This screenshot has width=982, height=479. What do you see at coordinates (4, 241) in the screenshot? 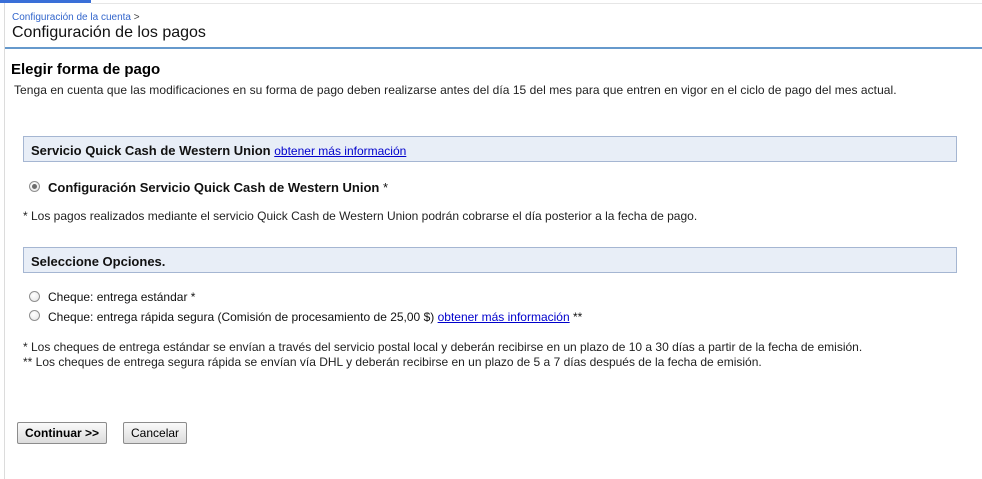
I see `left-border` at bounding box center [4, 241].